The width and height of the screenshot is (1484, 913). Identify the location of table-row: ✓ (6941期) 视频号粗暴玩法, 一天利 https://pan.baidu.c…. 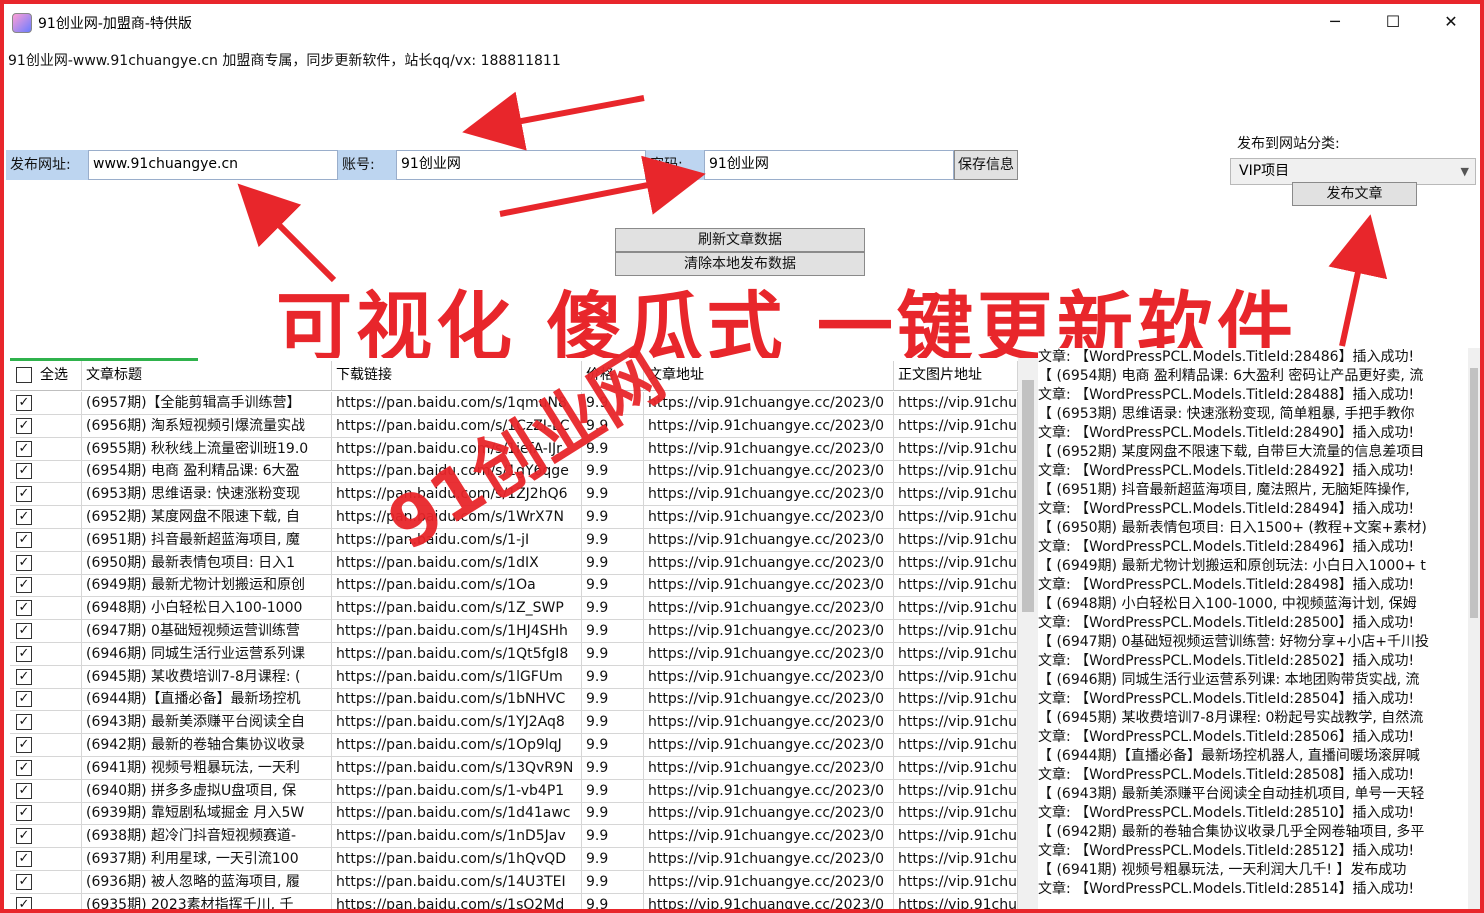
(514, 768).